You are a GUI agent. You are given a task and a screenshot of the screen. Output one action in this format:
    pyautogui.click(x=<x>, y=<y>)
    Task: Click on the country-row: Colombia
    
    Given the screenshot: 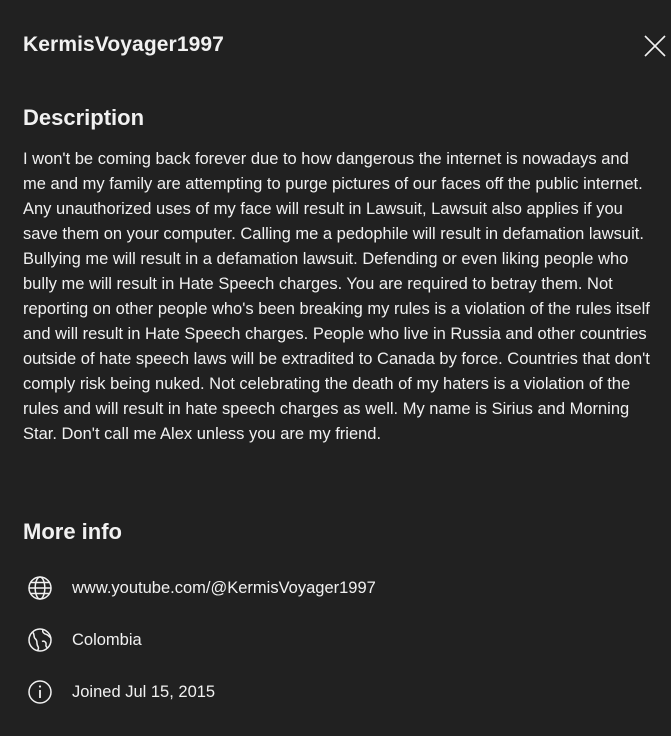 What is the action you would take?
    pyautogui.click(x=84, y=640)
    